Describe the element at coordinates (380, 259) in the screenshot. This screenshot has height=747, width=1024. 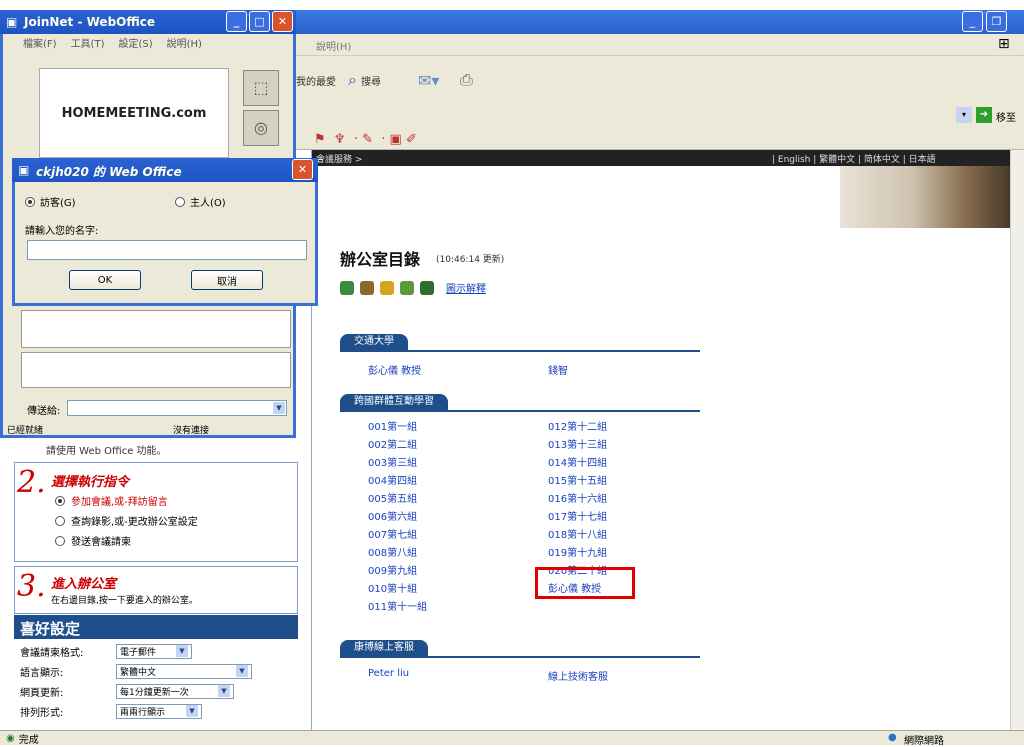
I see `office-directory-title: 辦公室目錄` at that location.